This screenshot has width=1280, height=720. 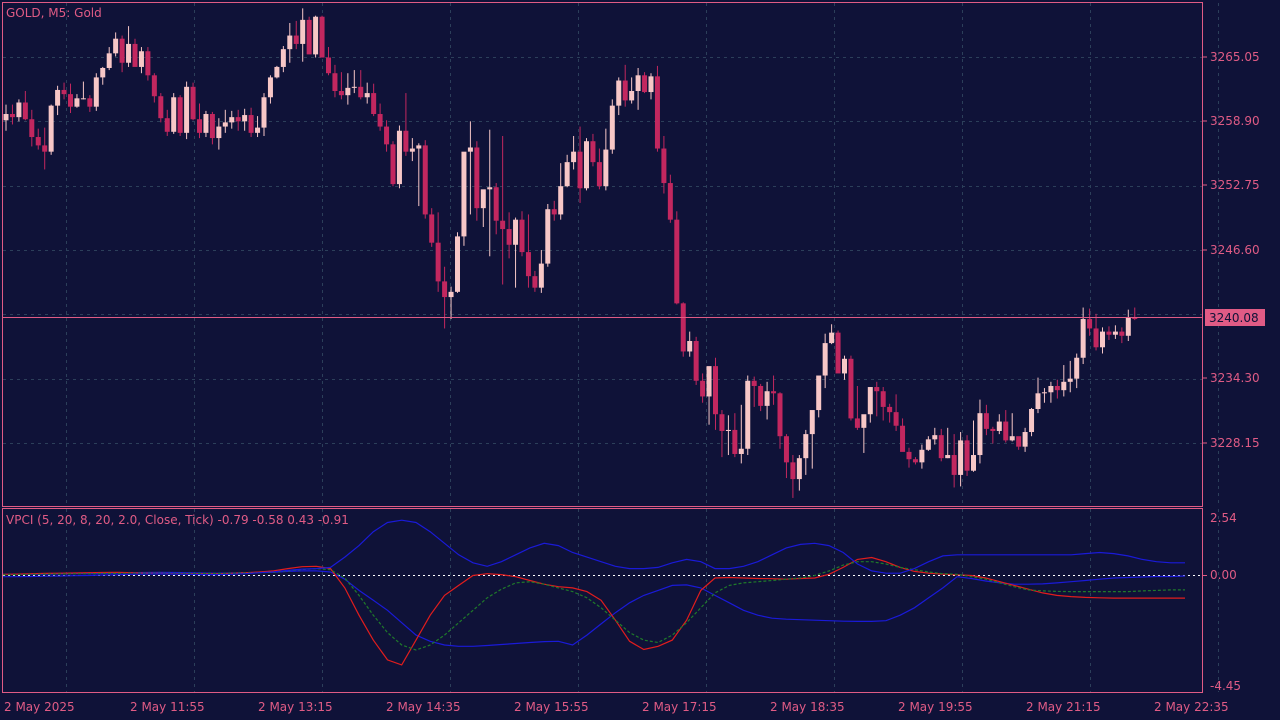 What do you see at coordinates (1235, 378) in the screenshot?
I see `price-tick-5: 3234.30` at bounding box center [1235, 378].